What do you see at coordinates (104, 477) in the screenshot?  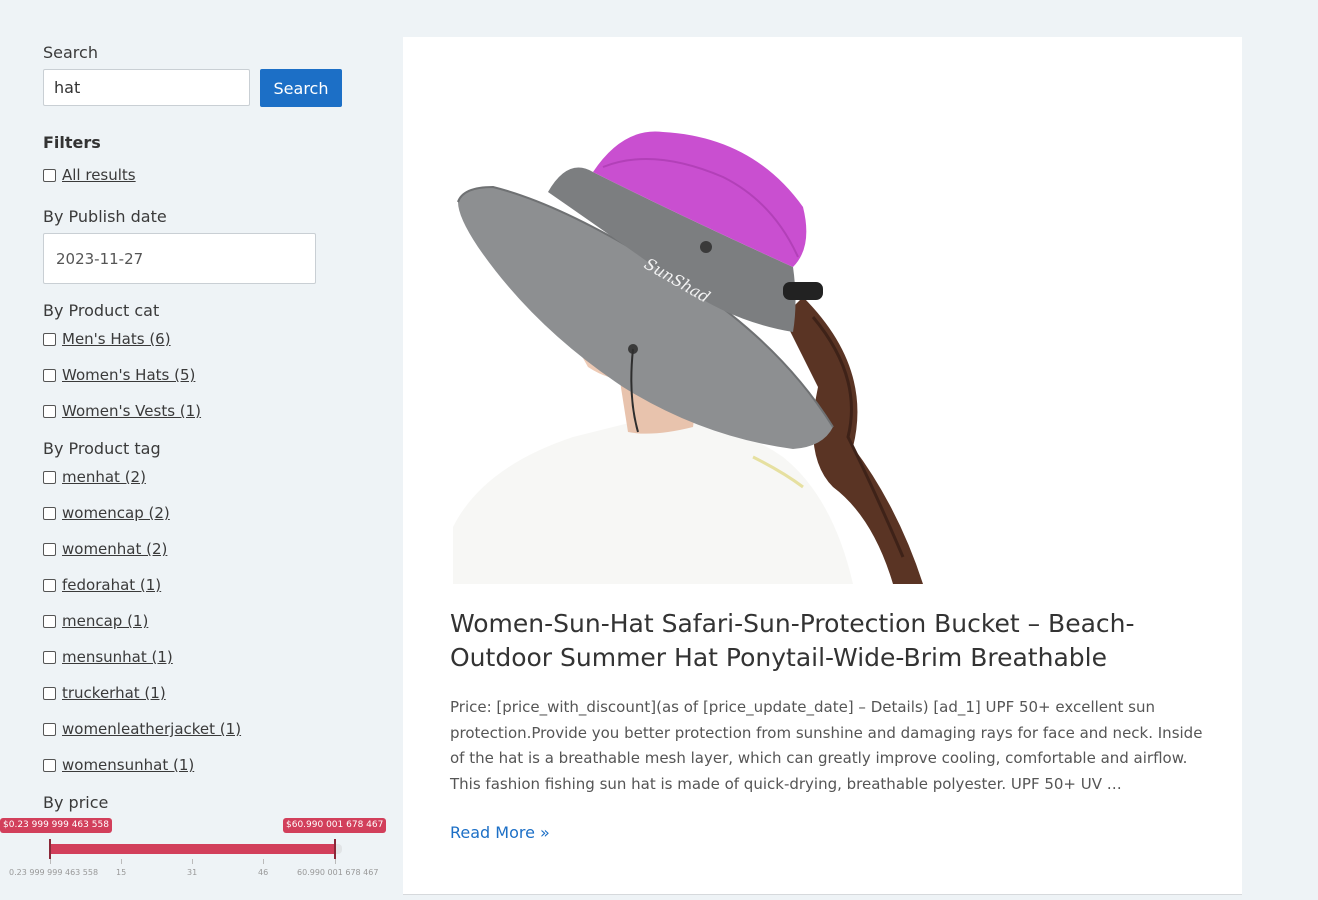 I see `filter-tag-link: menhat (2)` at bounding box center [104, 477].